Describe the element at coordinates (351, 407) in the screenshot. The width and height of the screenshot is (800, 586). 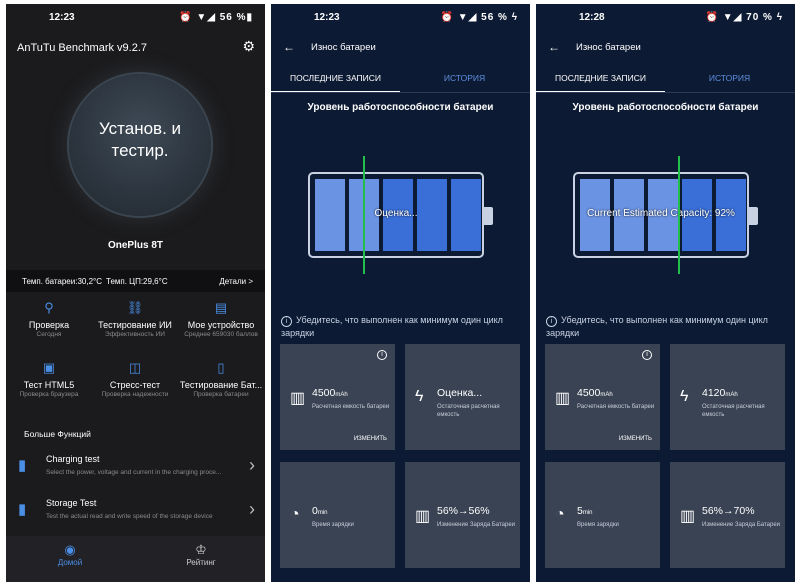
I see `card-sub: Расчетная емкость батареи` at that location.